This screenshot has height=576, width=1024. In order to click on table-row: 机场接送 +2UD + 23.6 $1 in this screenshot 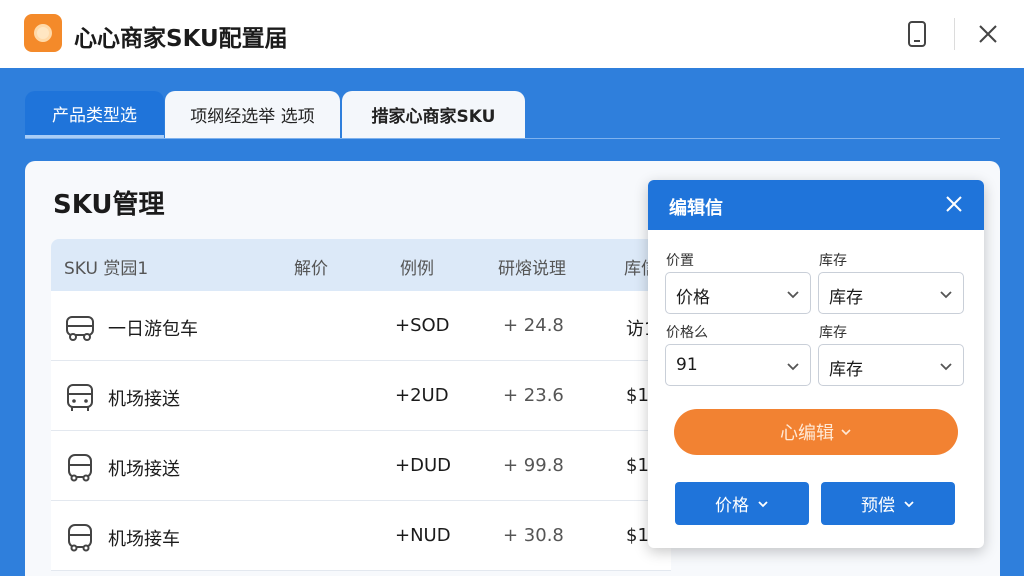, I will do `click(361, 396)`.